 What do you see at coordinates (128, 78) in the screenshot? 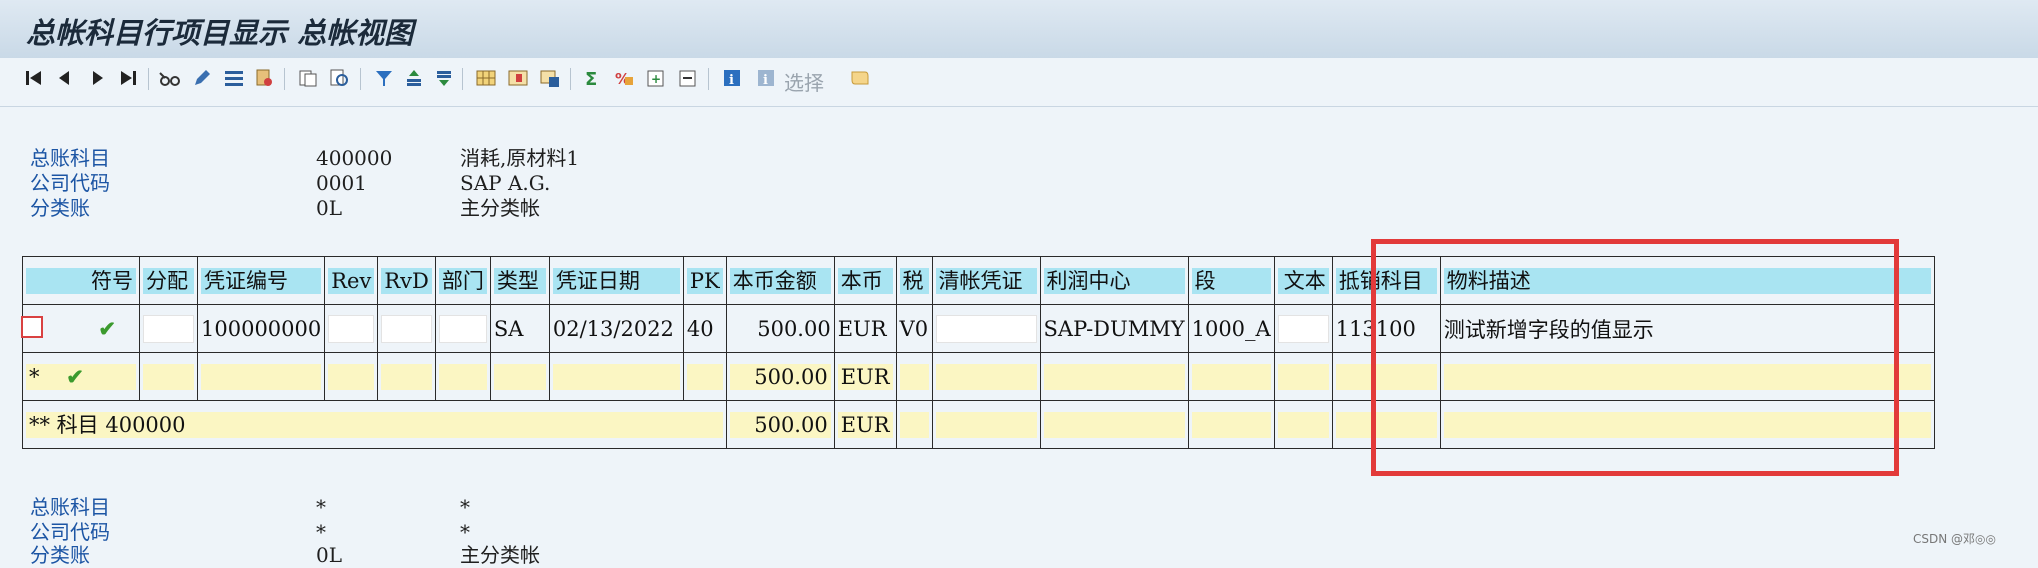
I see `last-page-icon` at bounding box center [128, 78].